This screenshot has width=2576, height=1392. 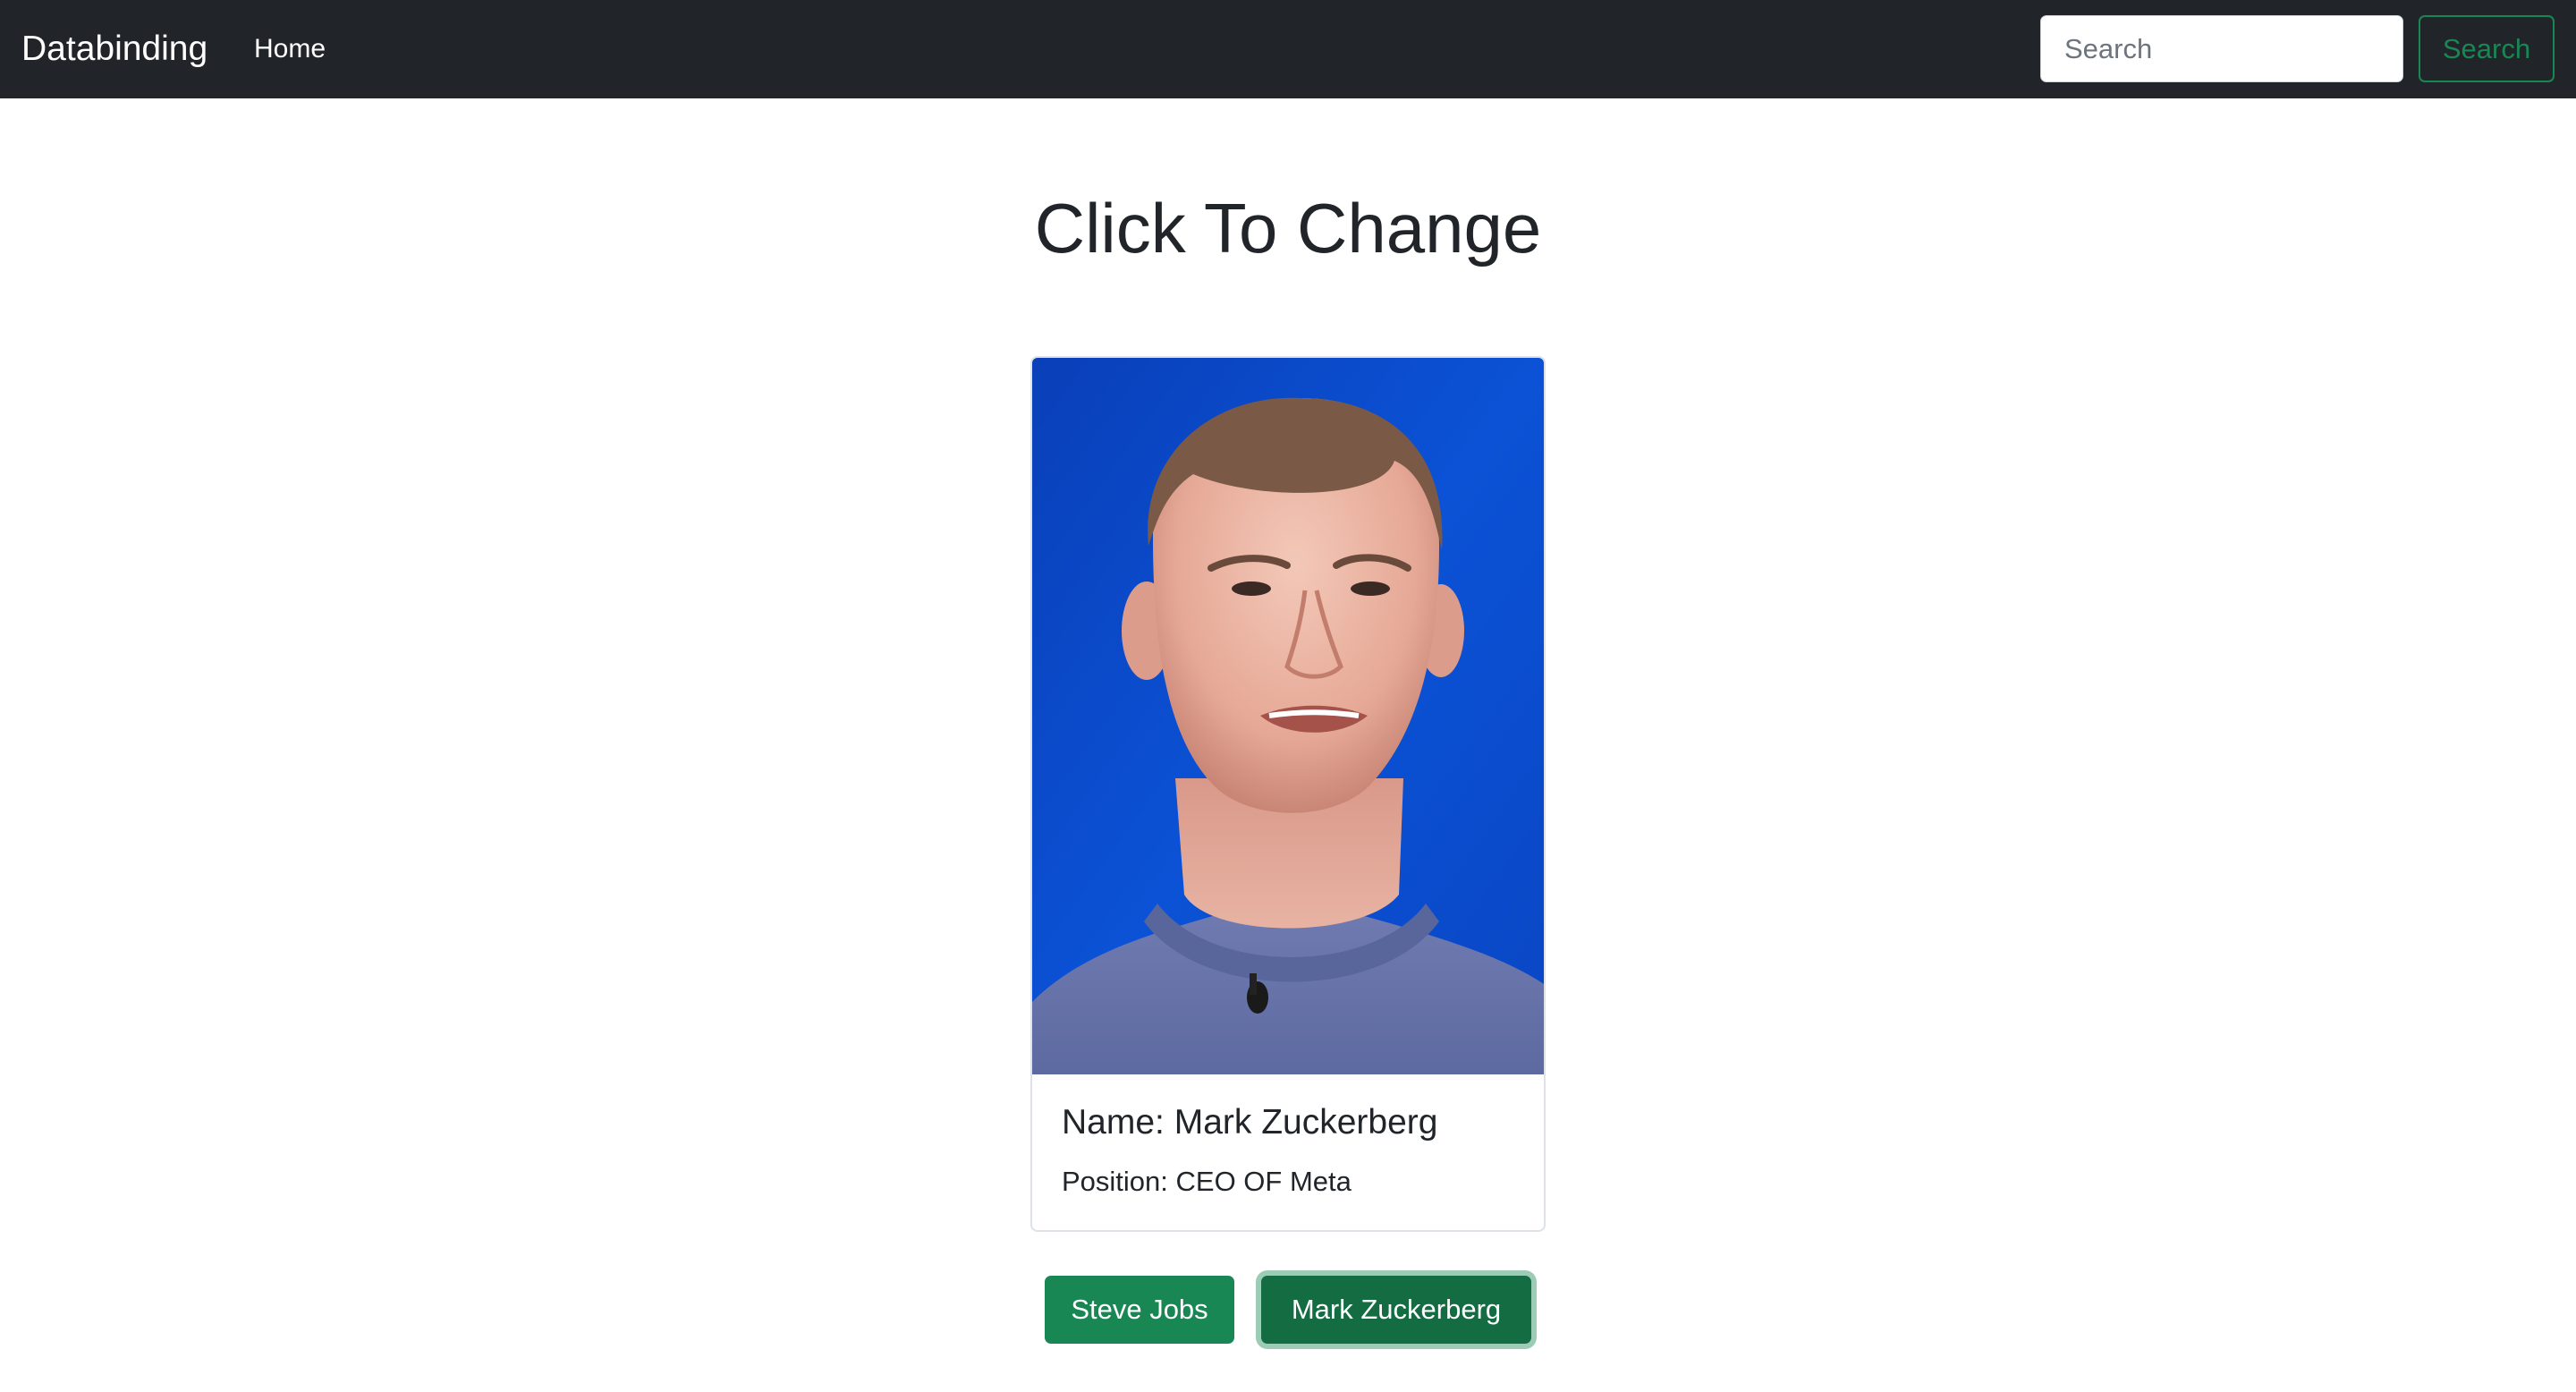 I want to click on page-title: Click To Change, so click(x=1288, y=228).